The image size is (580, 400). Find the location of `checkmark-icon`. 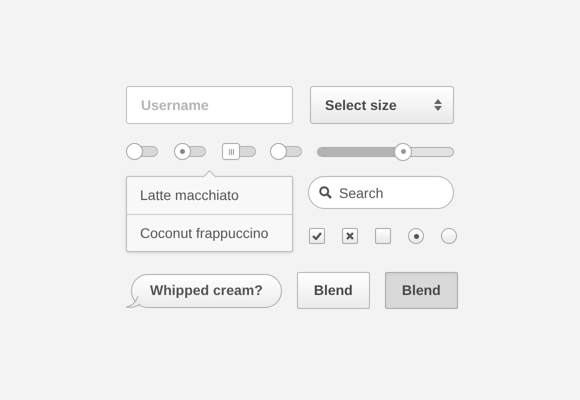

checkmark-icon is located at coordinates (317, 236).